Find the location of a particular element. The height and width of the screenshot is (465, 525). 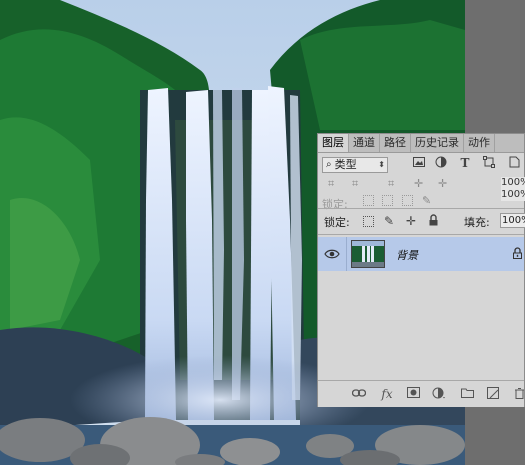

adjustment-filter-icon is located at coordinates (441, 163).